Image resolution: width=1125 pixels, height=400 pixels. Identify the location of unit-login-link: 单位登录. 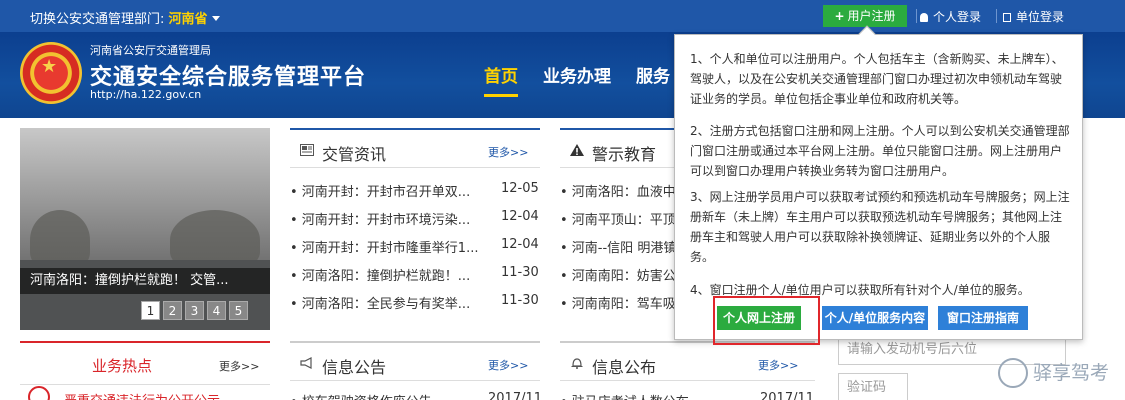
(1033, 16).